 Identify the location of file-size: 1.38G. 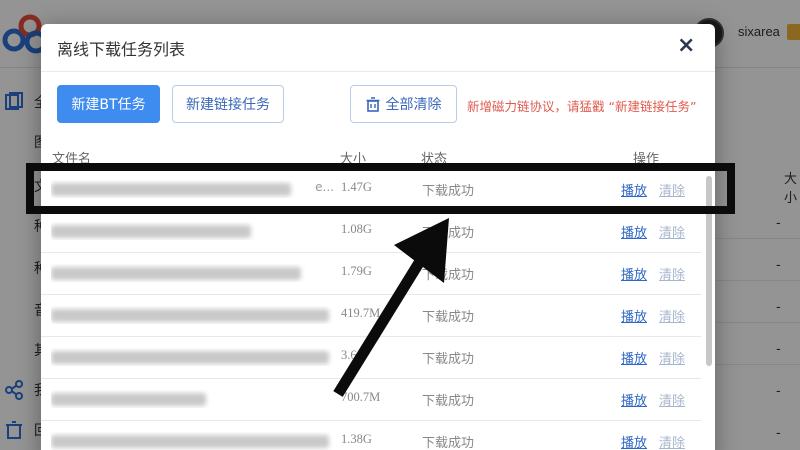
(356, 439).